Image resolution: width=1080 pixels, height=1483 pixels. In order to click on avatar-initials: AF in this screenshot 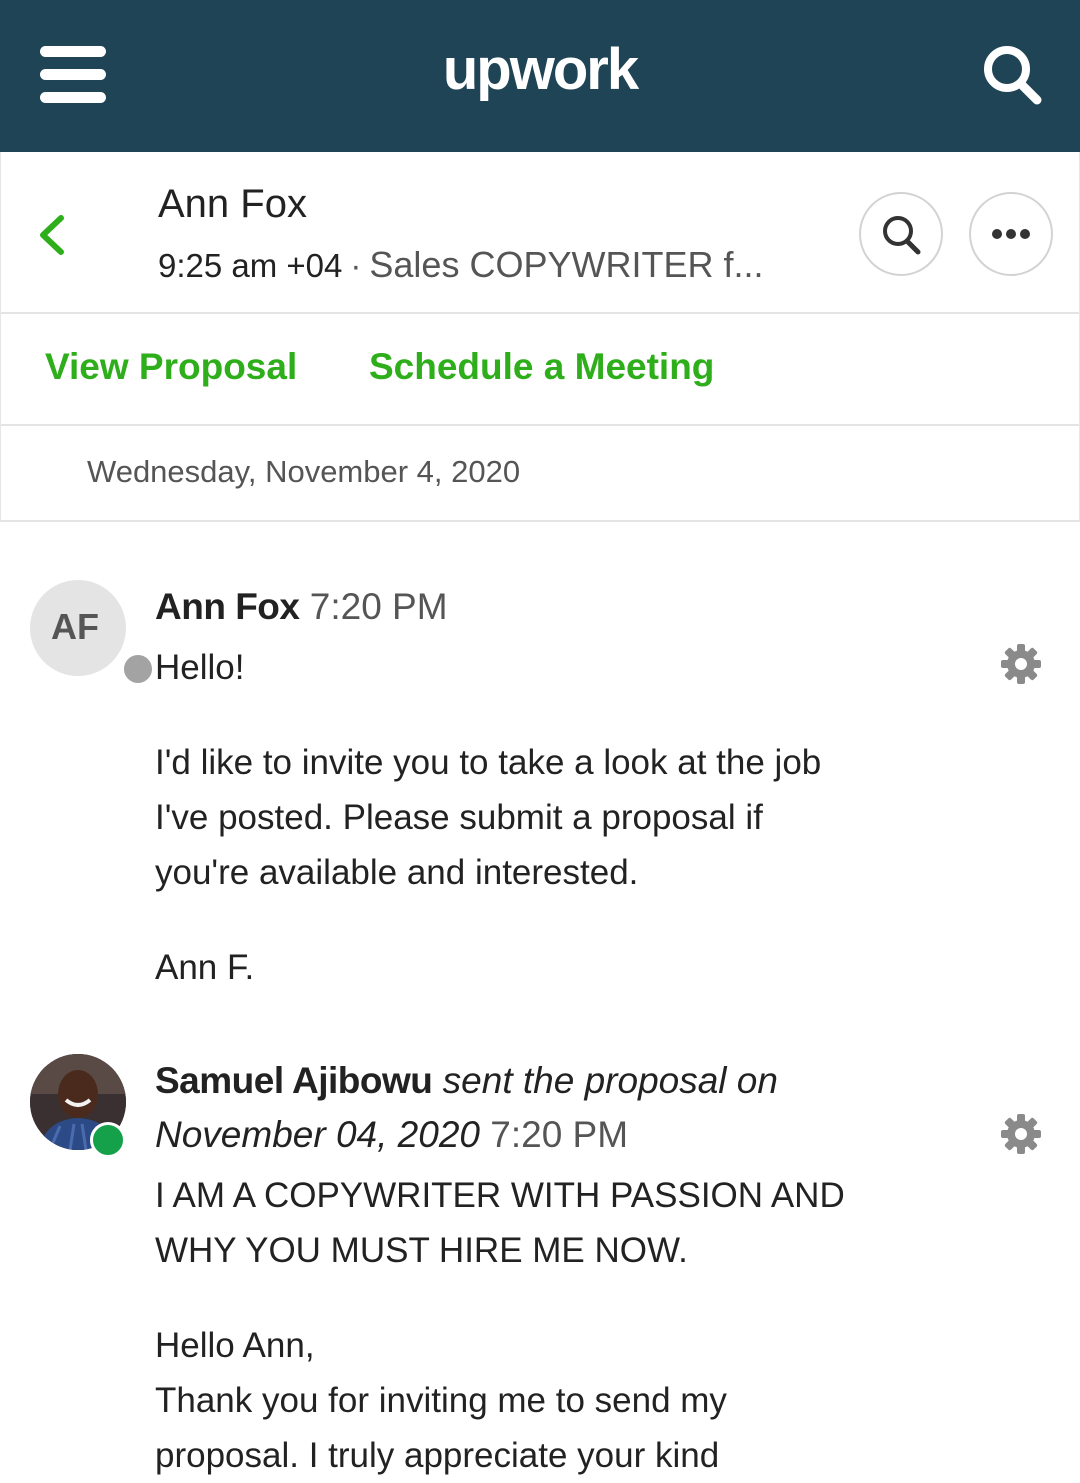, I will do `click(75, 626)`.